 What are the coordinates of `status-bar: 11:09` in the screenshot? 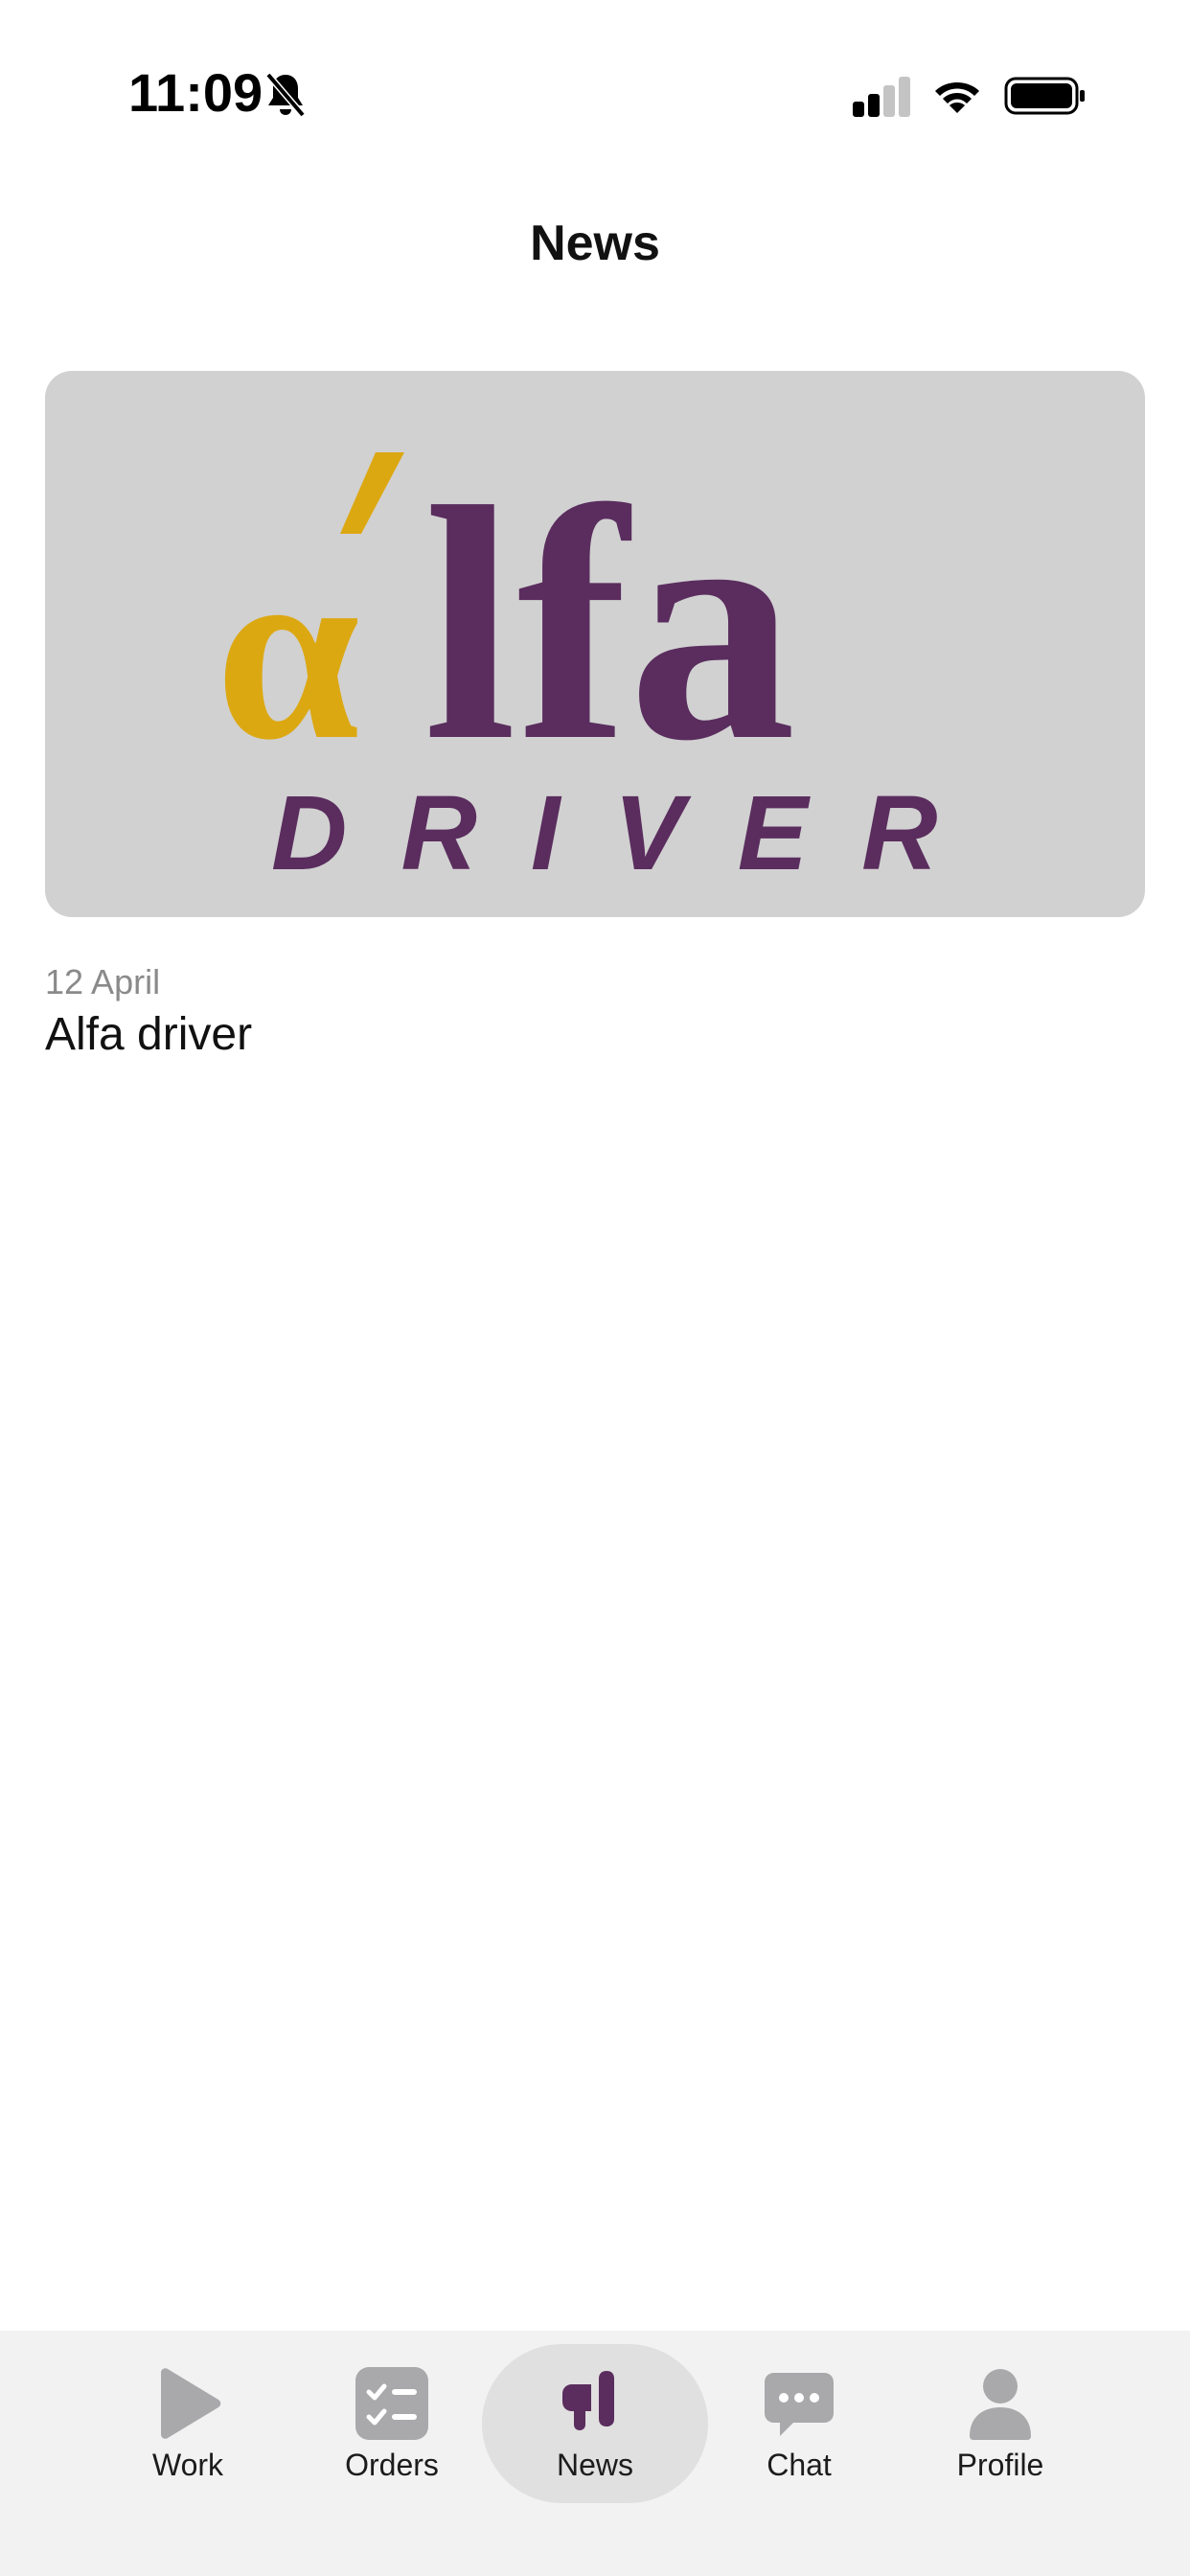 It's located at (595, 96).